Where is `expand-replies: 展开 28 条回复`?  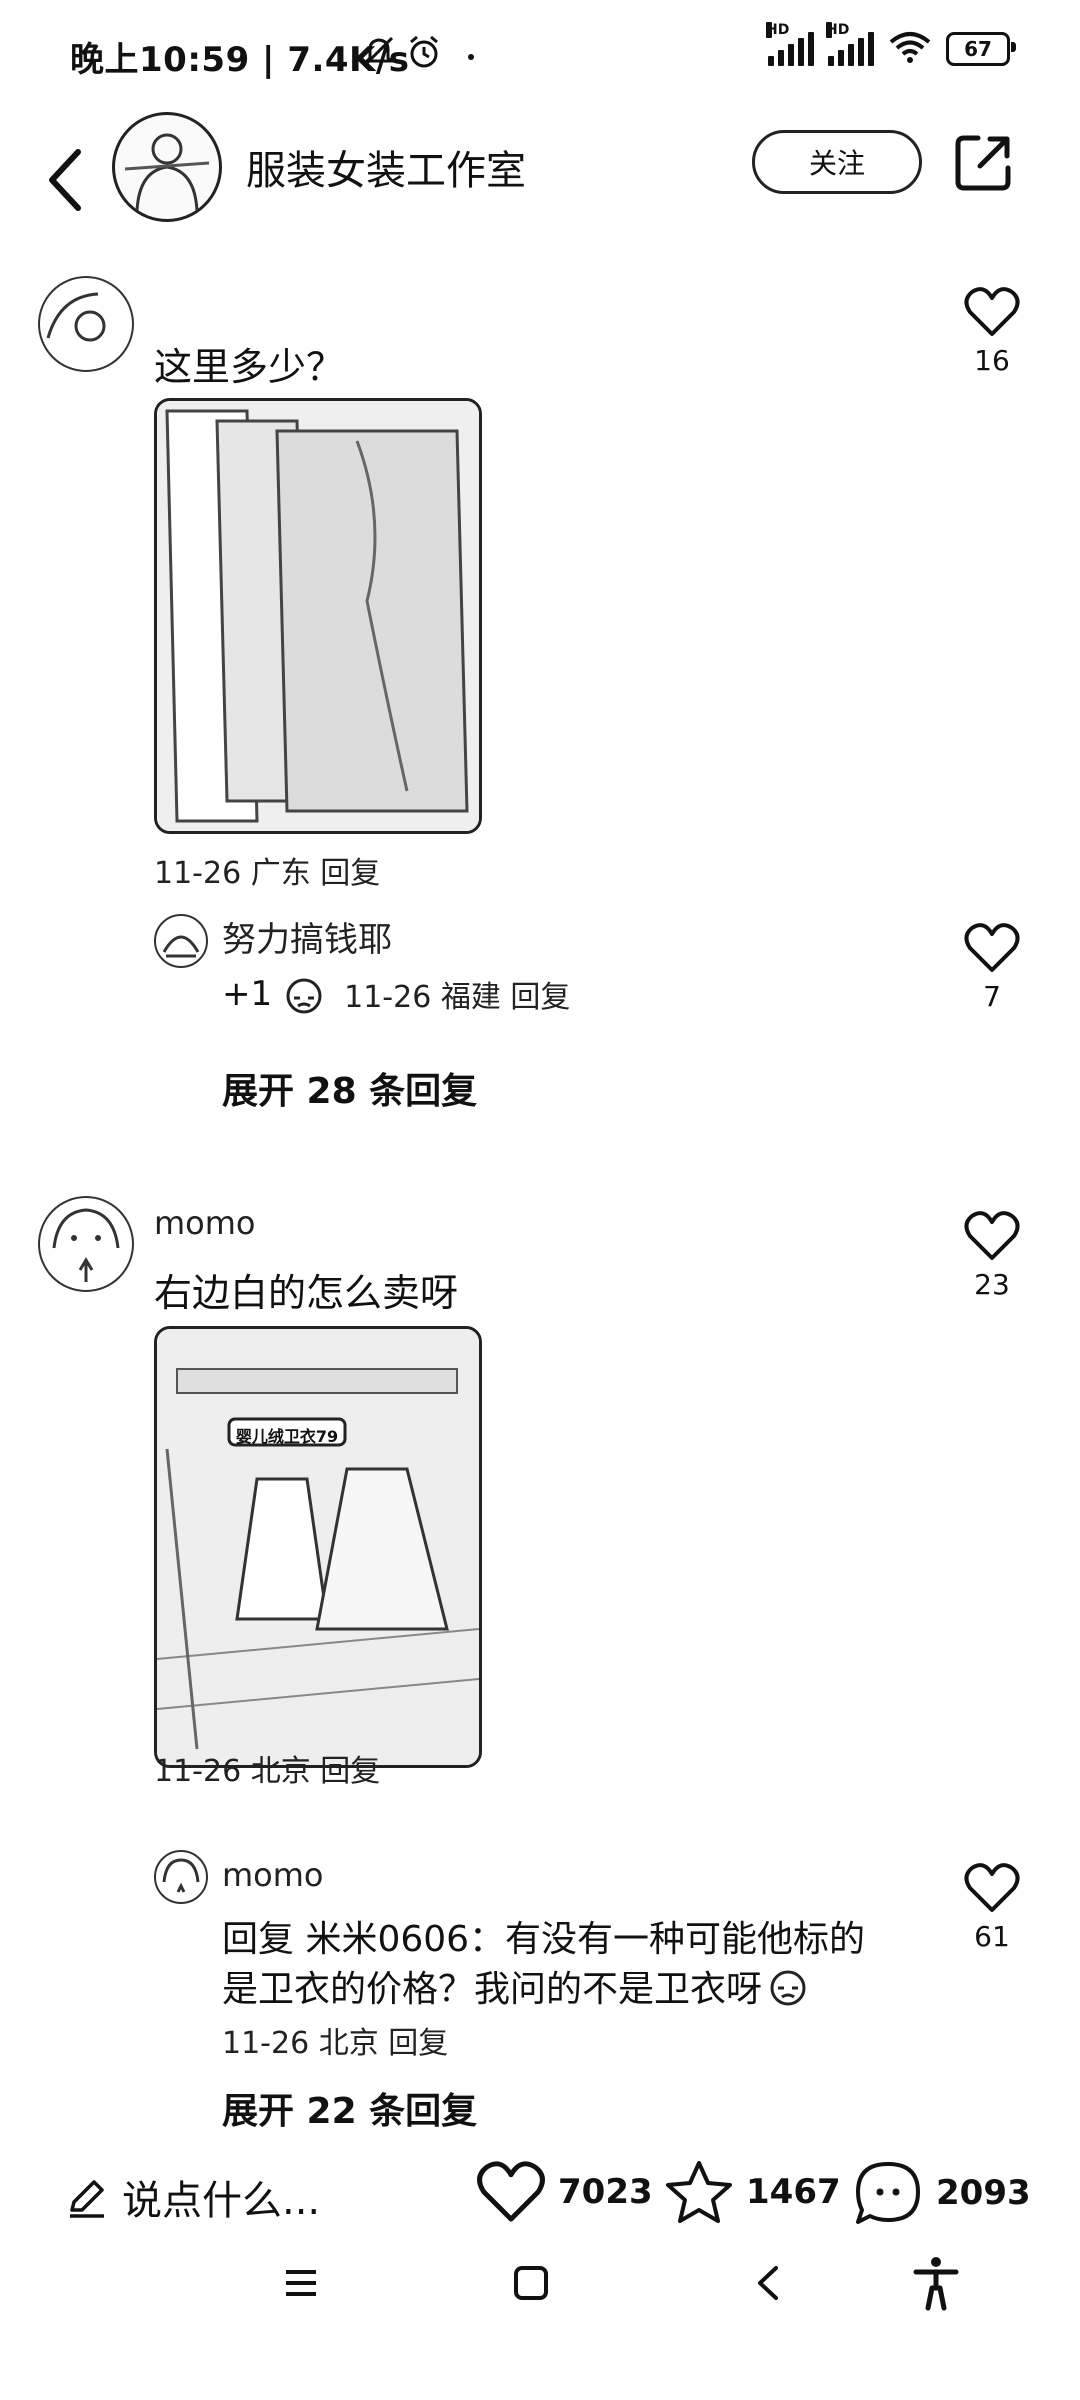
expand-replies: 展开 28 条回复 is located at coordinates (349, 1088).